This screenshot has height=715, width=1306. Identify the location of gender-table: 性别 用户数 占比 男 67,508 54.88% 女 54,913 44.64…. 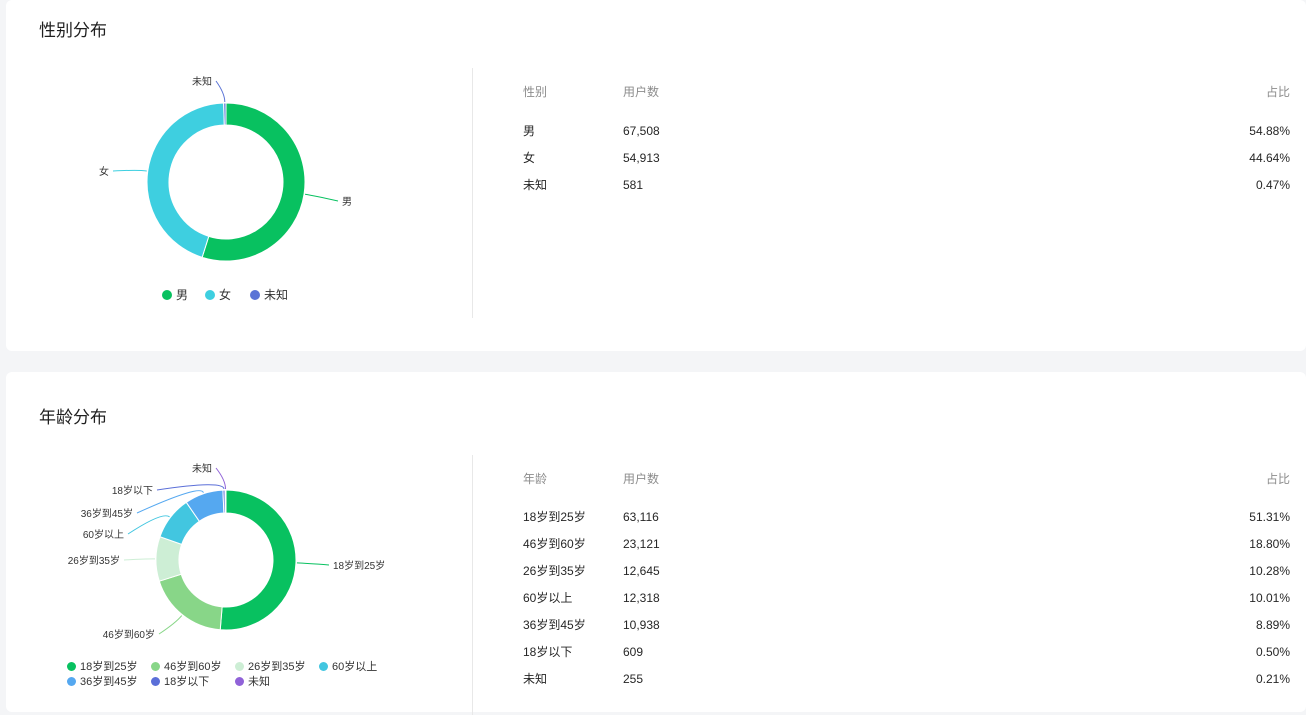
(906, 142).